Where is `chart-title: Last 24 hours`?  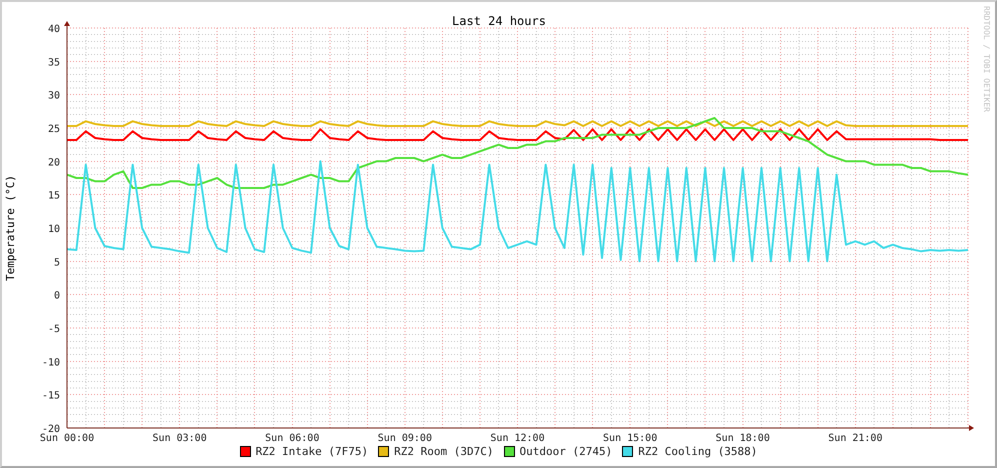 chart-title: Last 24 hours is located at coordinates (499, 21).